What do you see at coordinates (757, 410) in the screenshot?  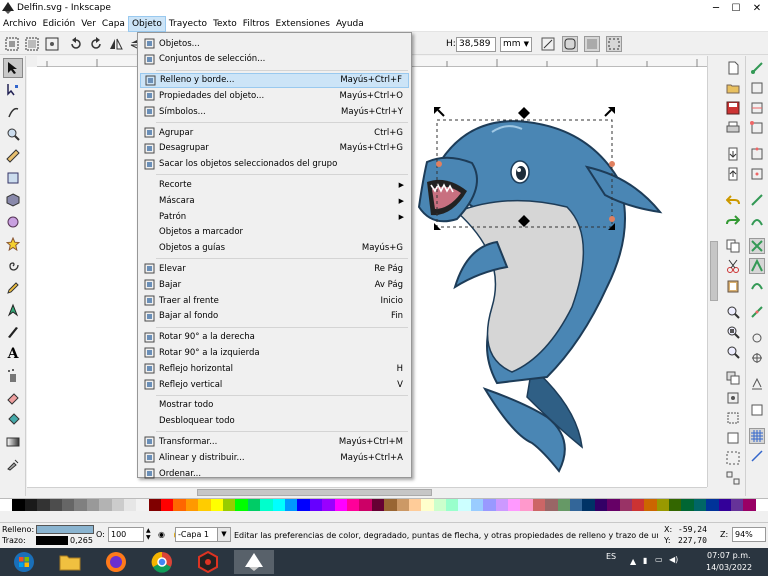 I see `snap-page-border-icon` at bounding box center [757, 410].